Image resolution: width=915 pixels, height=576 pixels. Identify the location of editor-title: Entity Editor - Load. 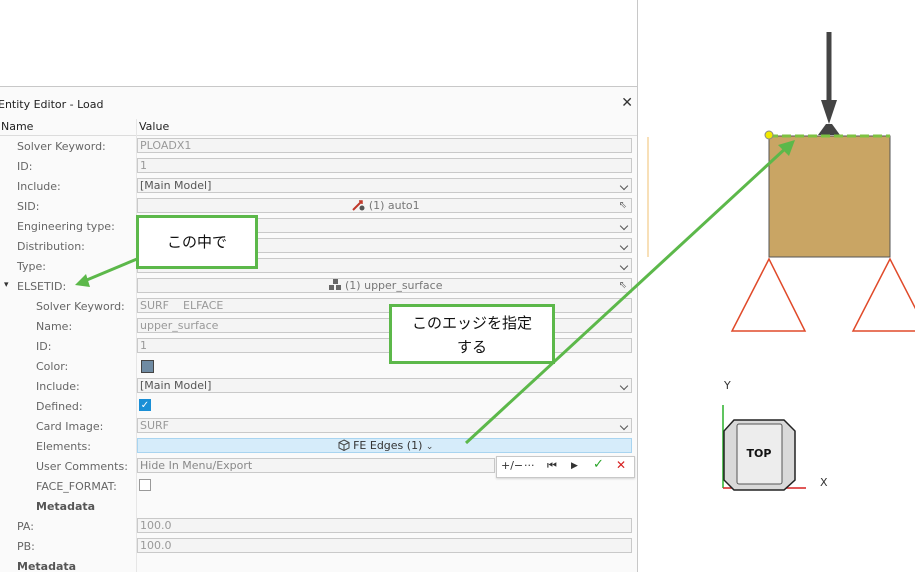
(52, 104).